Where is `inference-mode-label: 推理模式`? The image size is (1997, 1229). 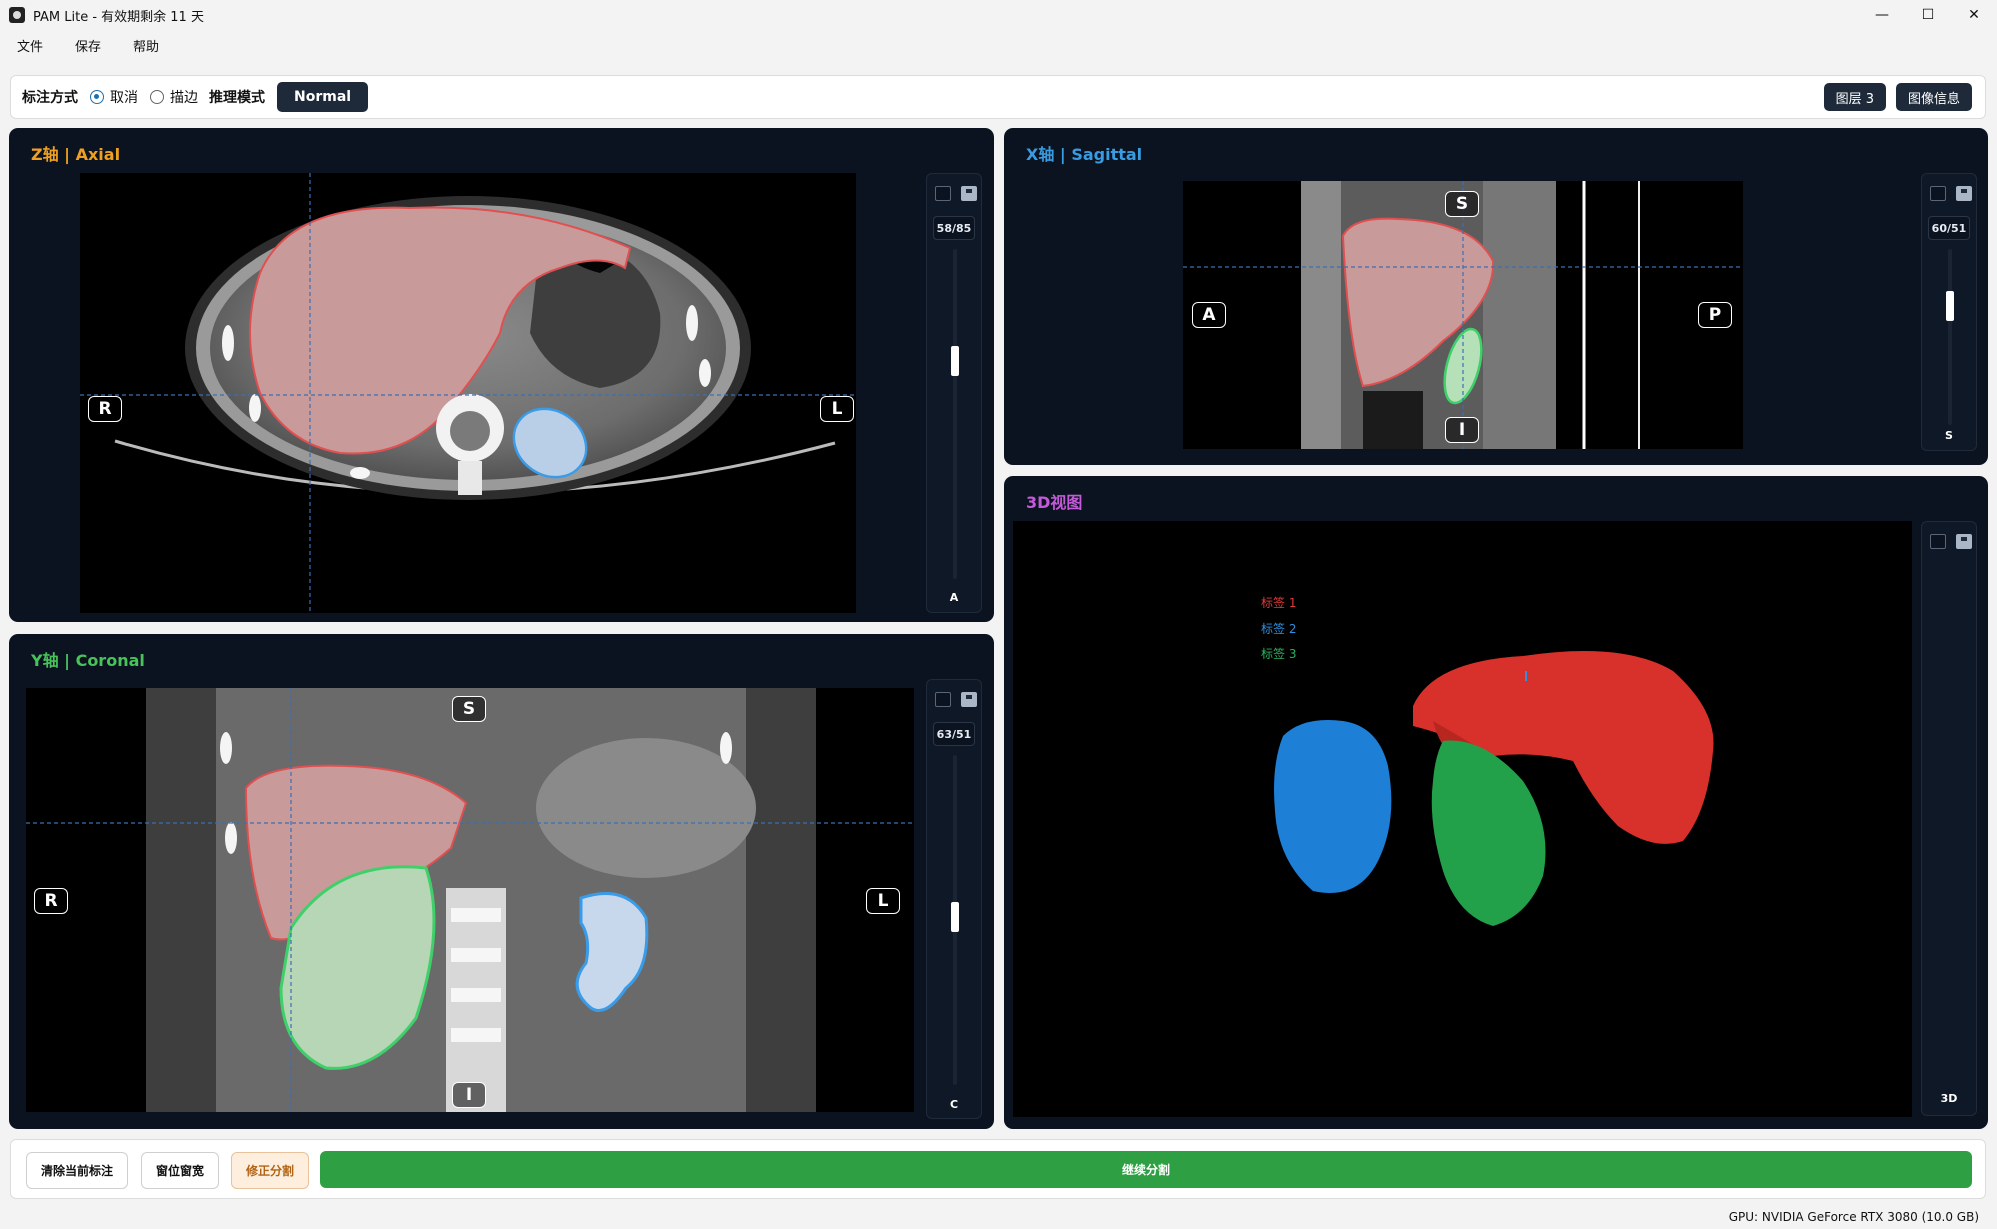
inference-mode-label: 推理模式 is located at coordinates (237, 98).